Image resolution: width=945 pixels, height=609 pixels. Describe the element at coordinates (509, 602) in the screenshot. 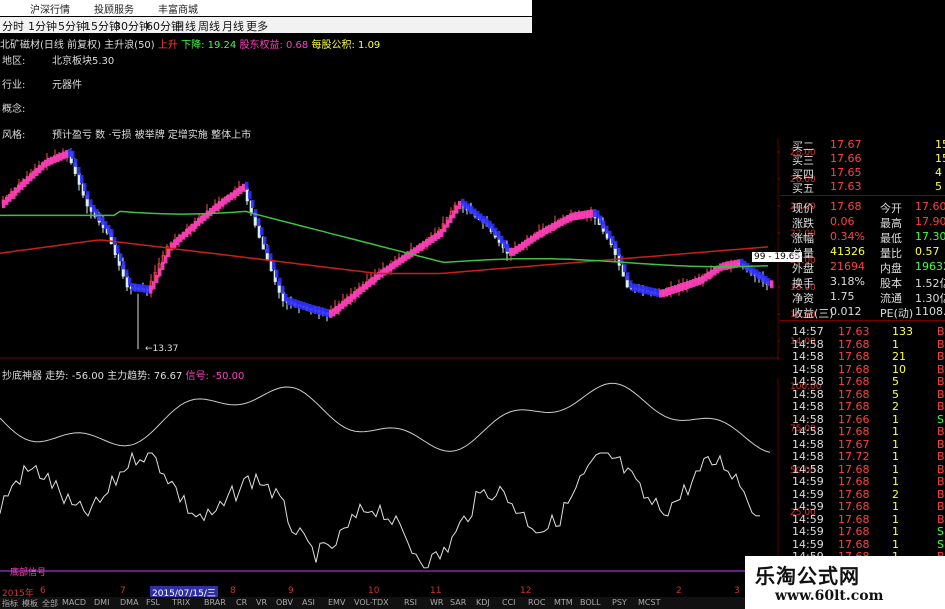

I see `indicator-tab: CCI` at that location.